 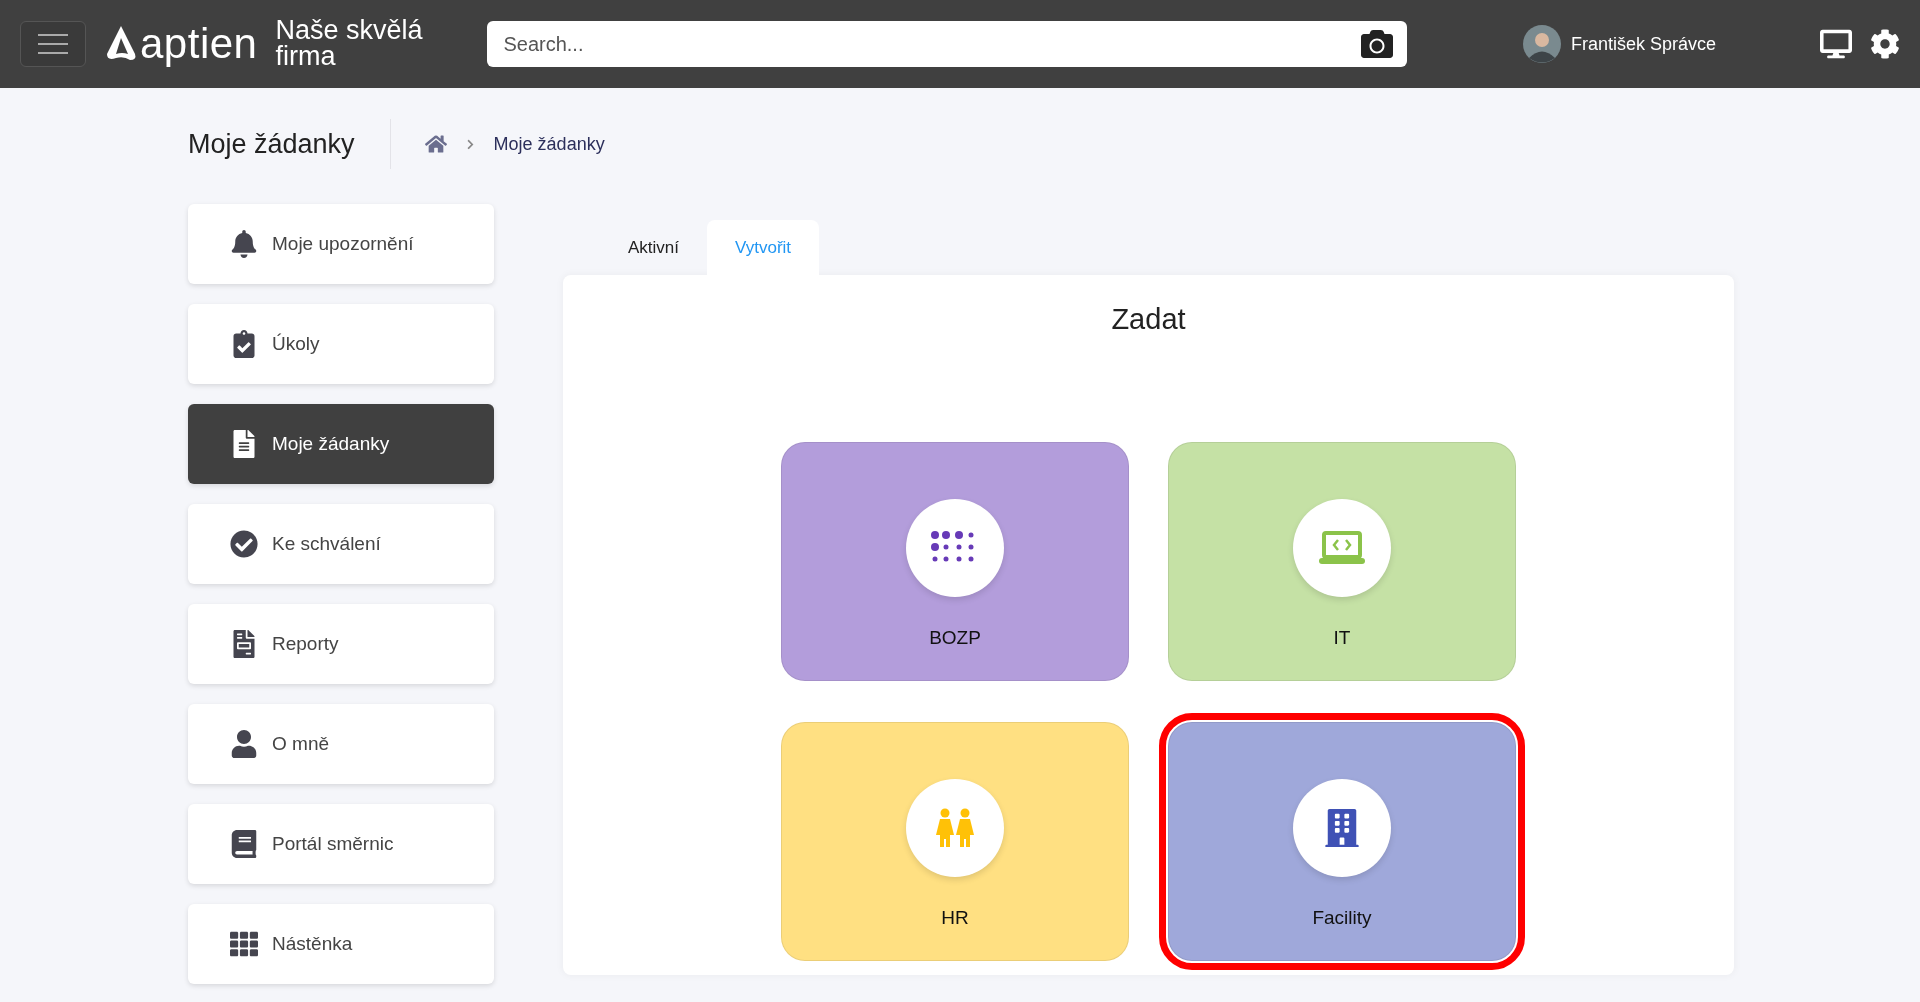 What do you see at coordinates (654, 247) in the screenshot?
I see `tab: Aktivní` at bounding box center [654, 247].